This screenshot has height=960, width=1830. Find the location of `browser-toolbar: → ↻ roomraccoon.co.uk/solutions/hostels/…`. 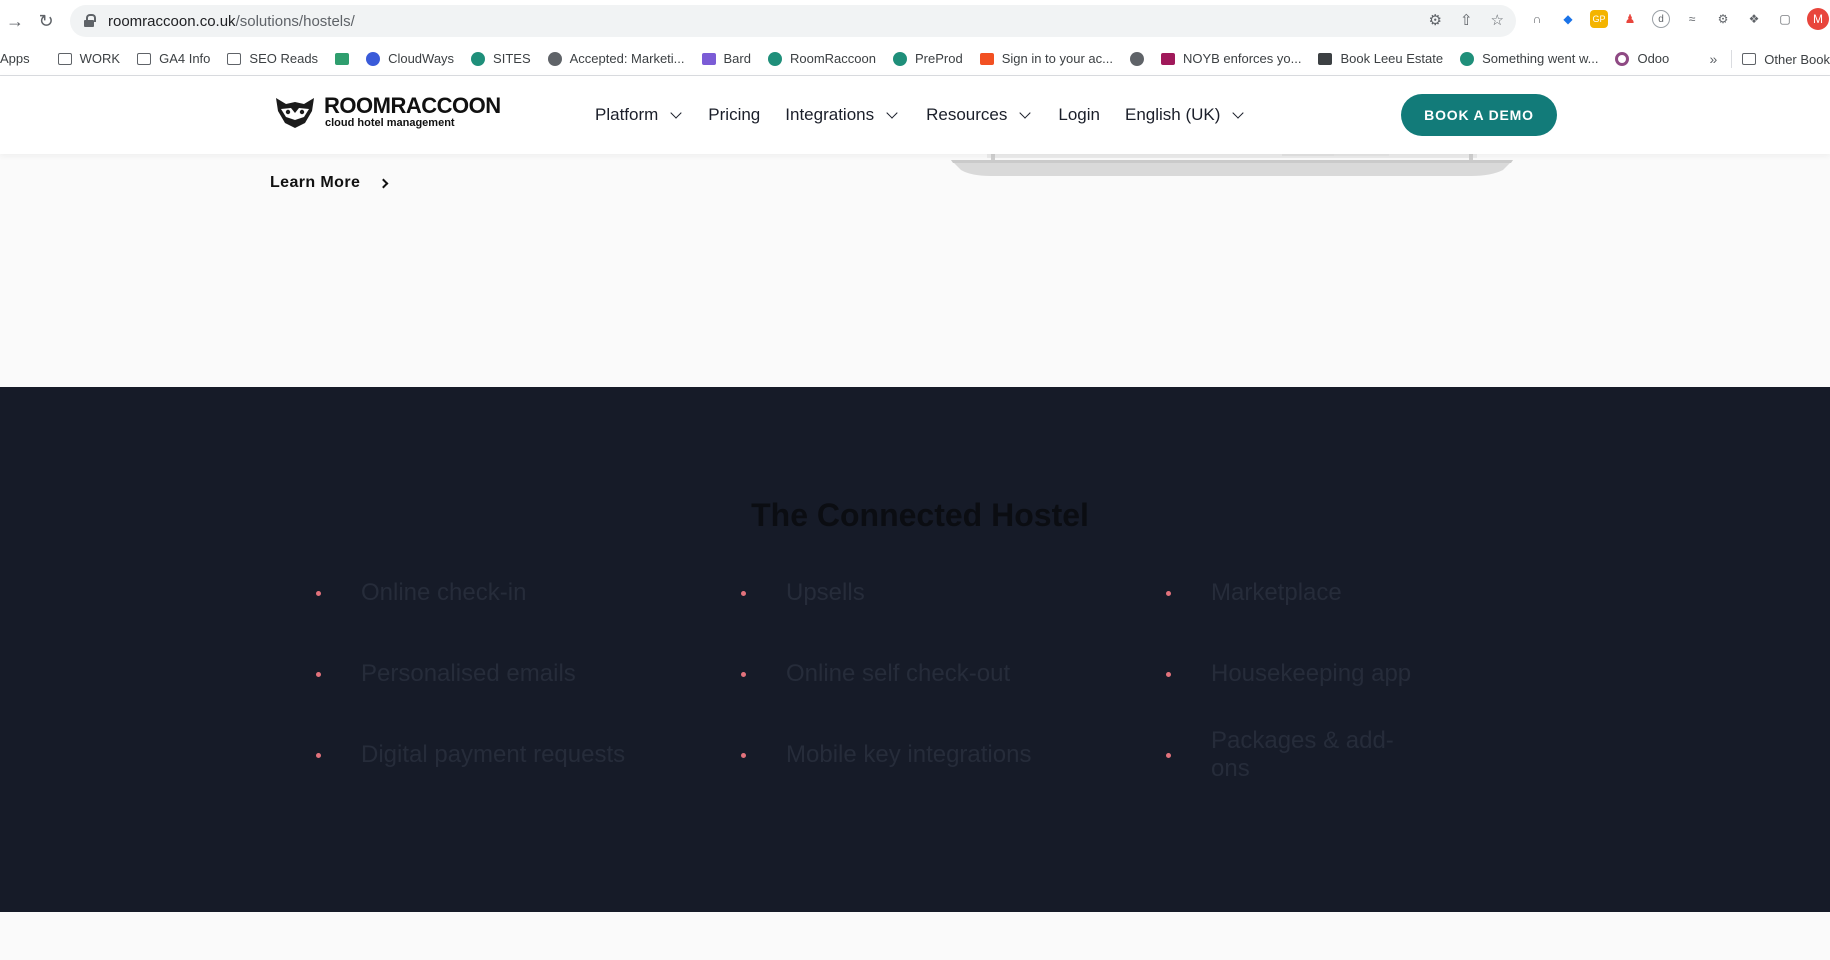

browser-toolbar: → ↻ roomraccoon.co.uk/solutions/hostels/… is located at coordinates (915, 21).